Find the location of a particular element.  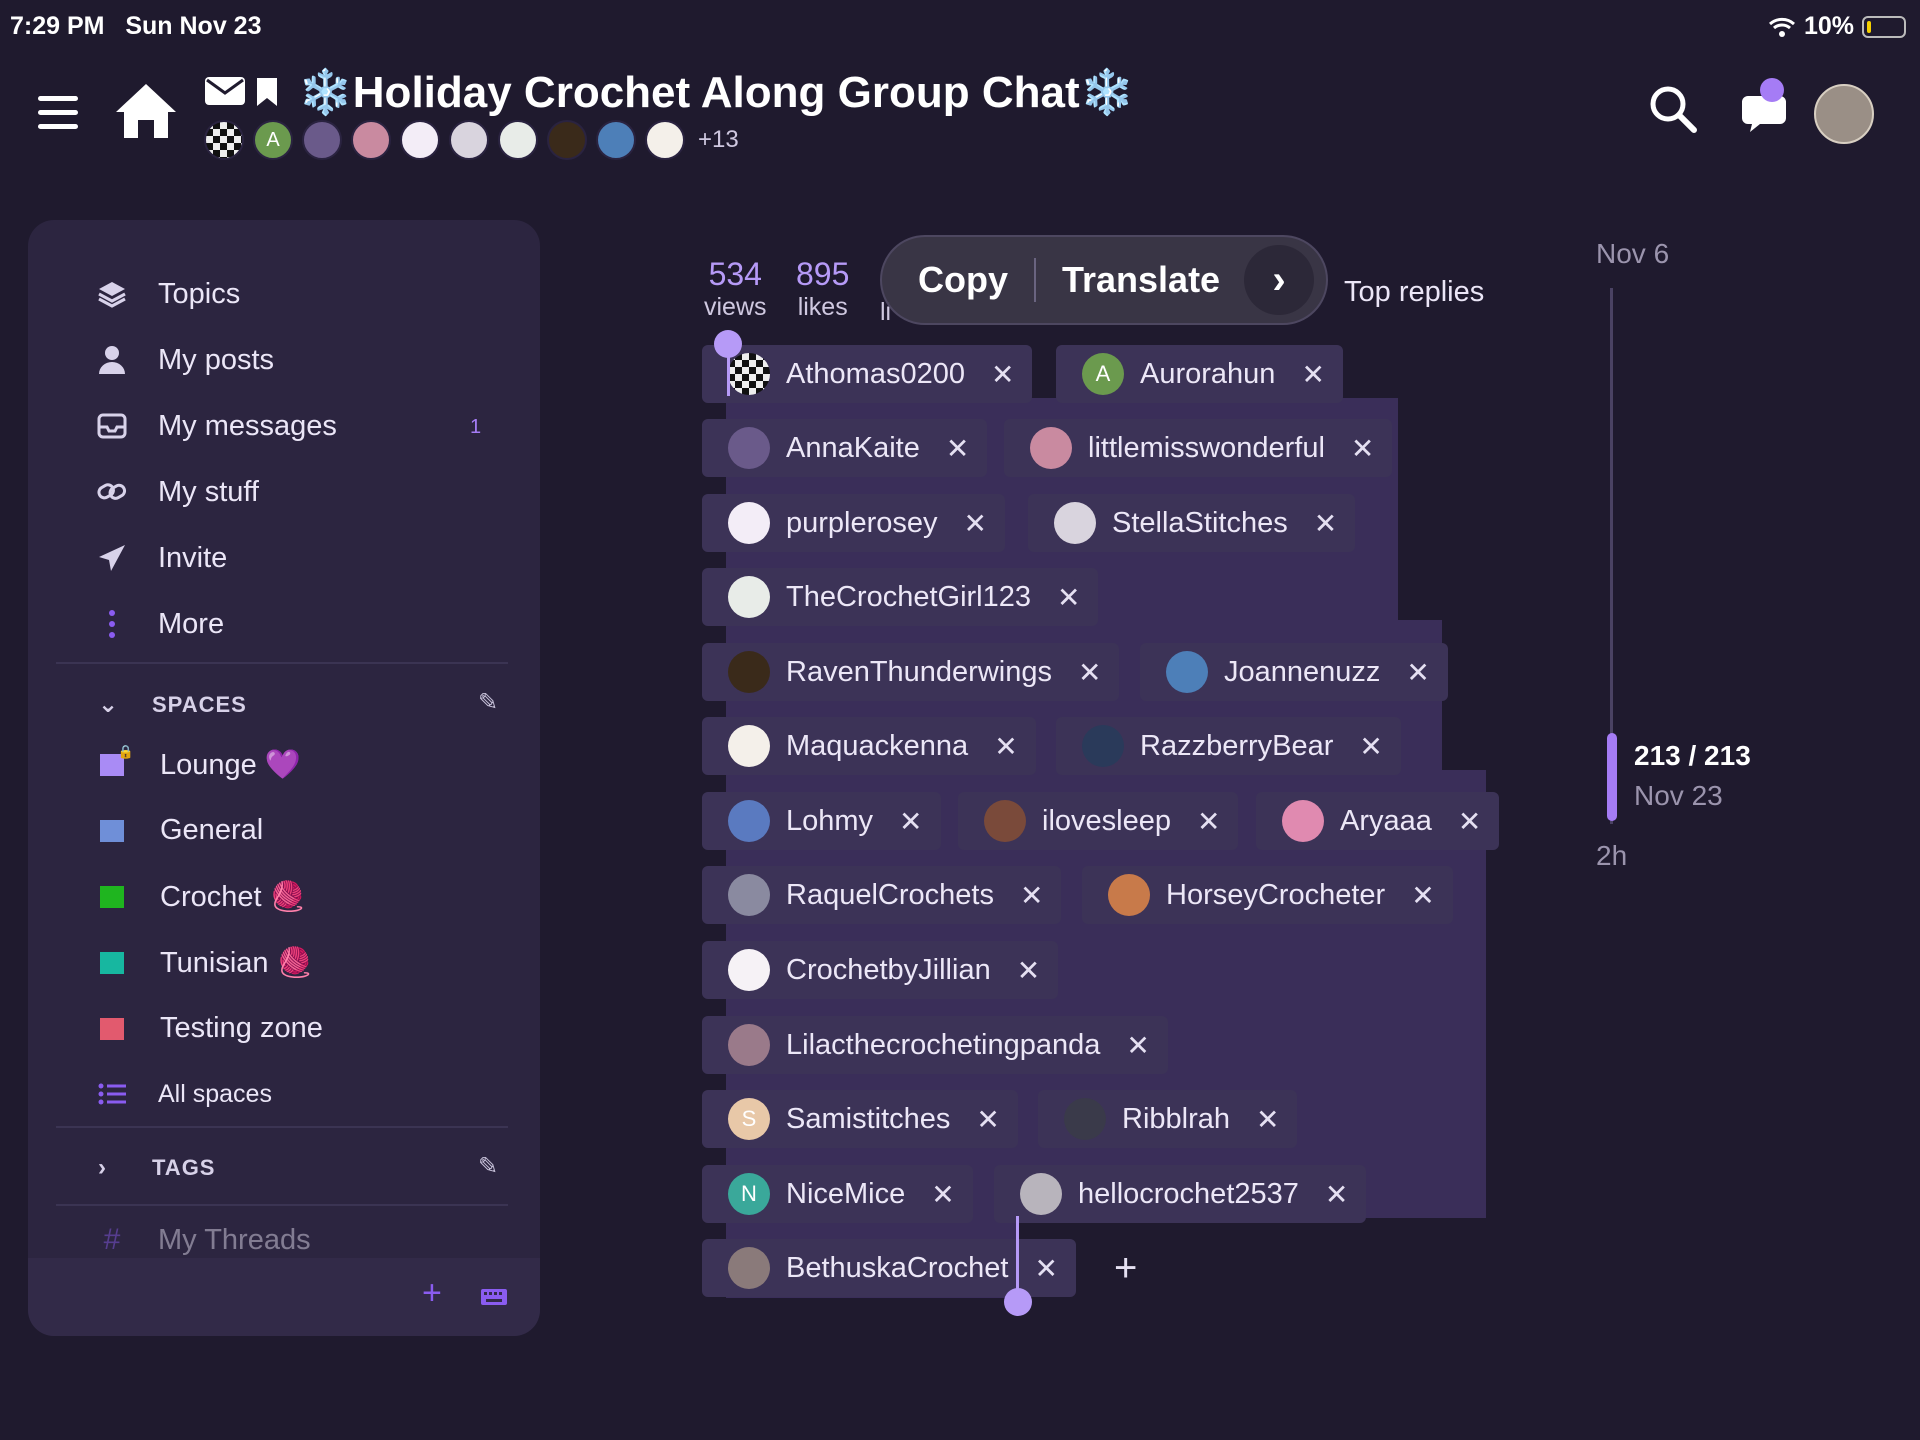

participant-chip: purplerosey ✕ is located at coordinates (853, 523).